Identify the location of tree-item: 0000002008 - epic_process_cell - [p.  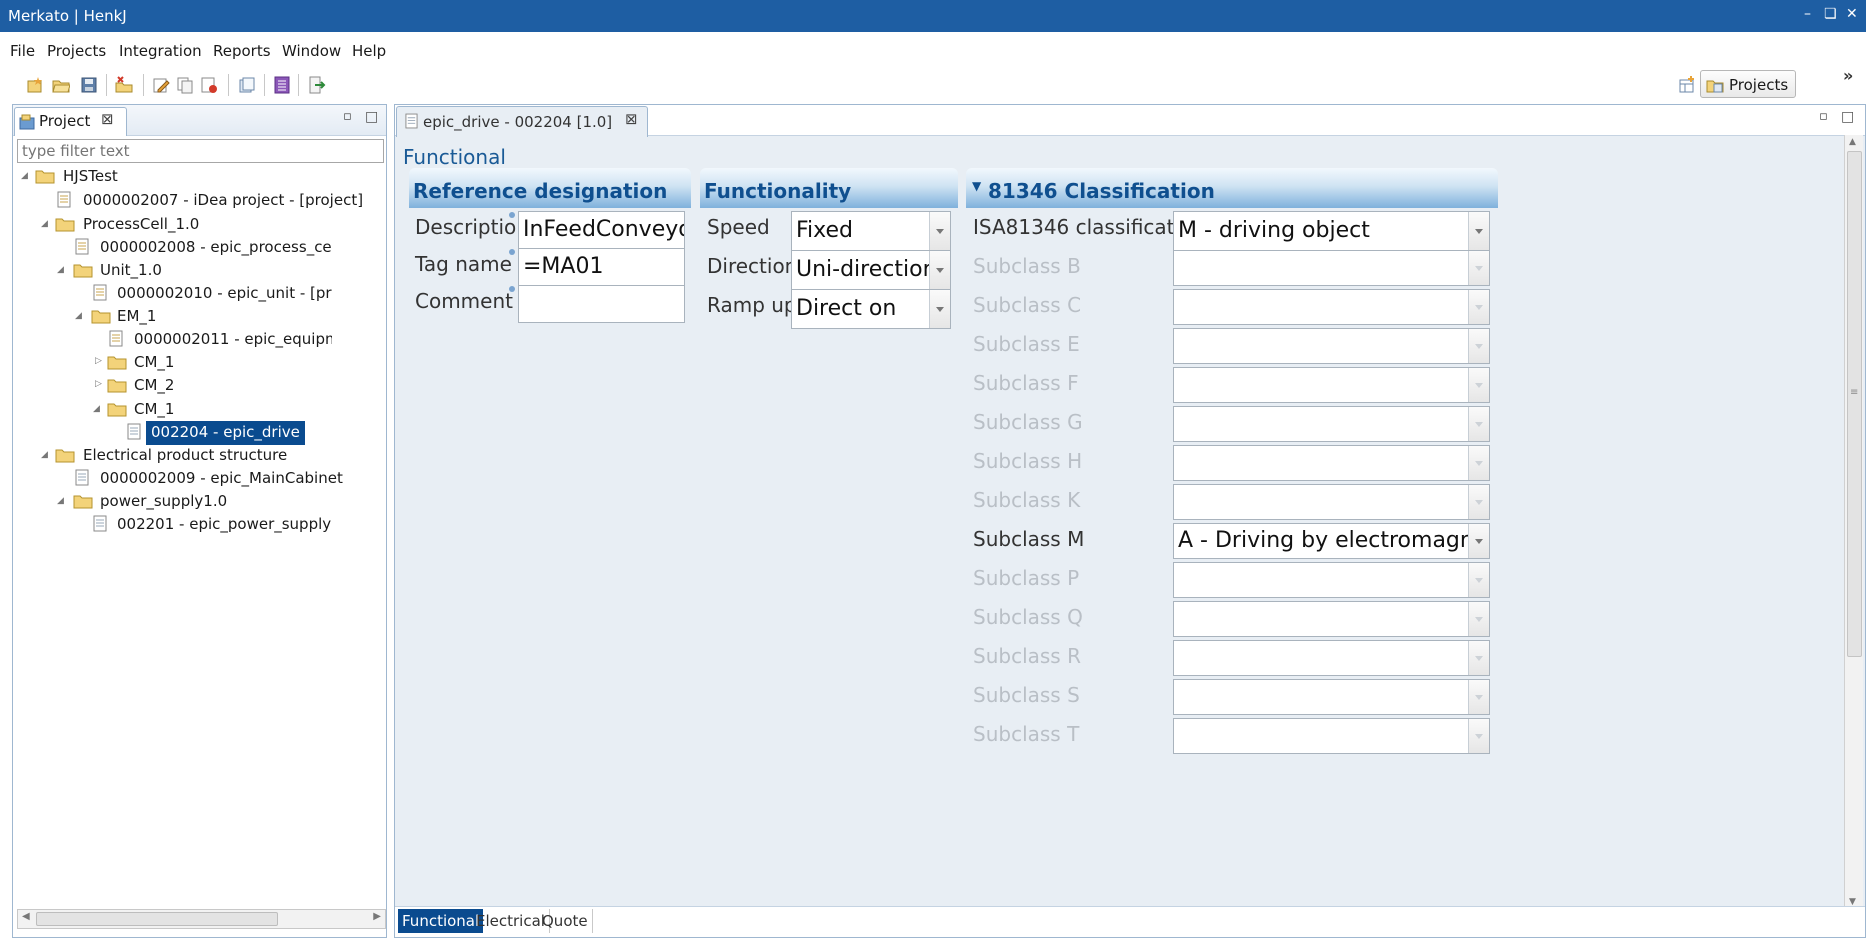
(216, 248).